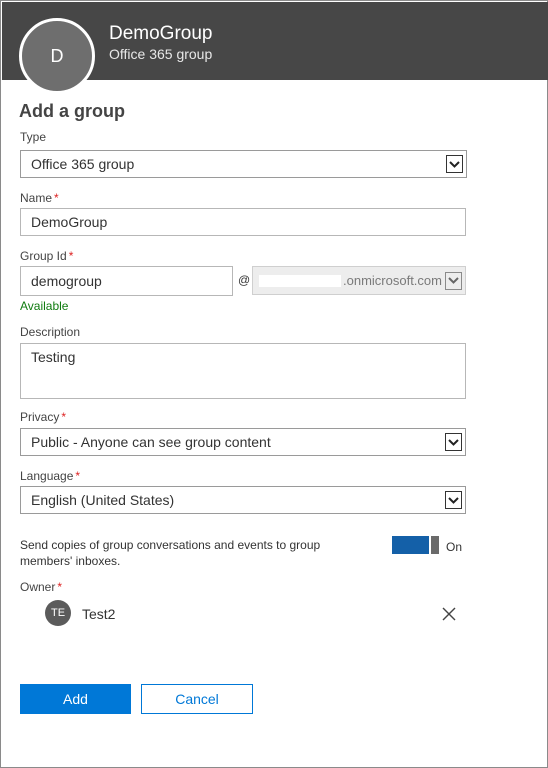 The height and width of the screenshot is (768, 548). I want to click on language-label-text: Language, so click(47, 476).